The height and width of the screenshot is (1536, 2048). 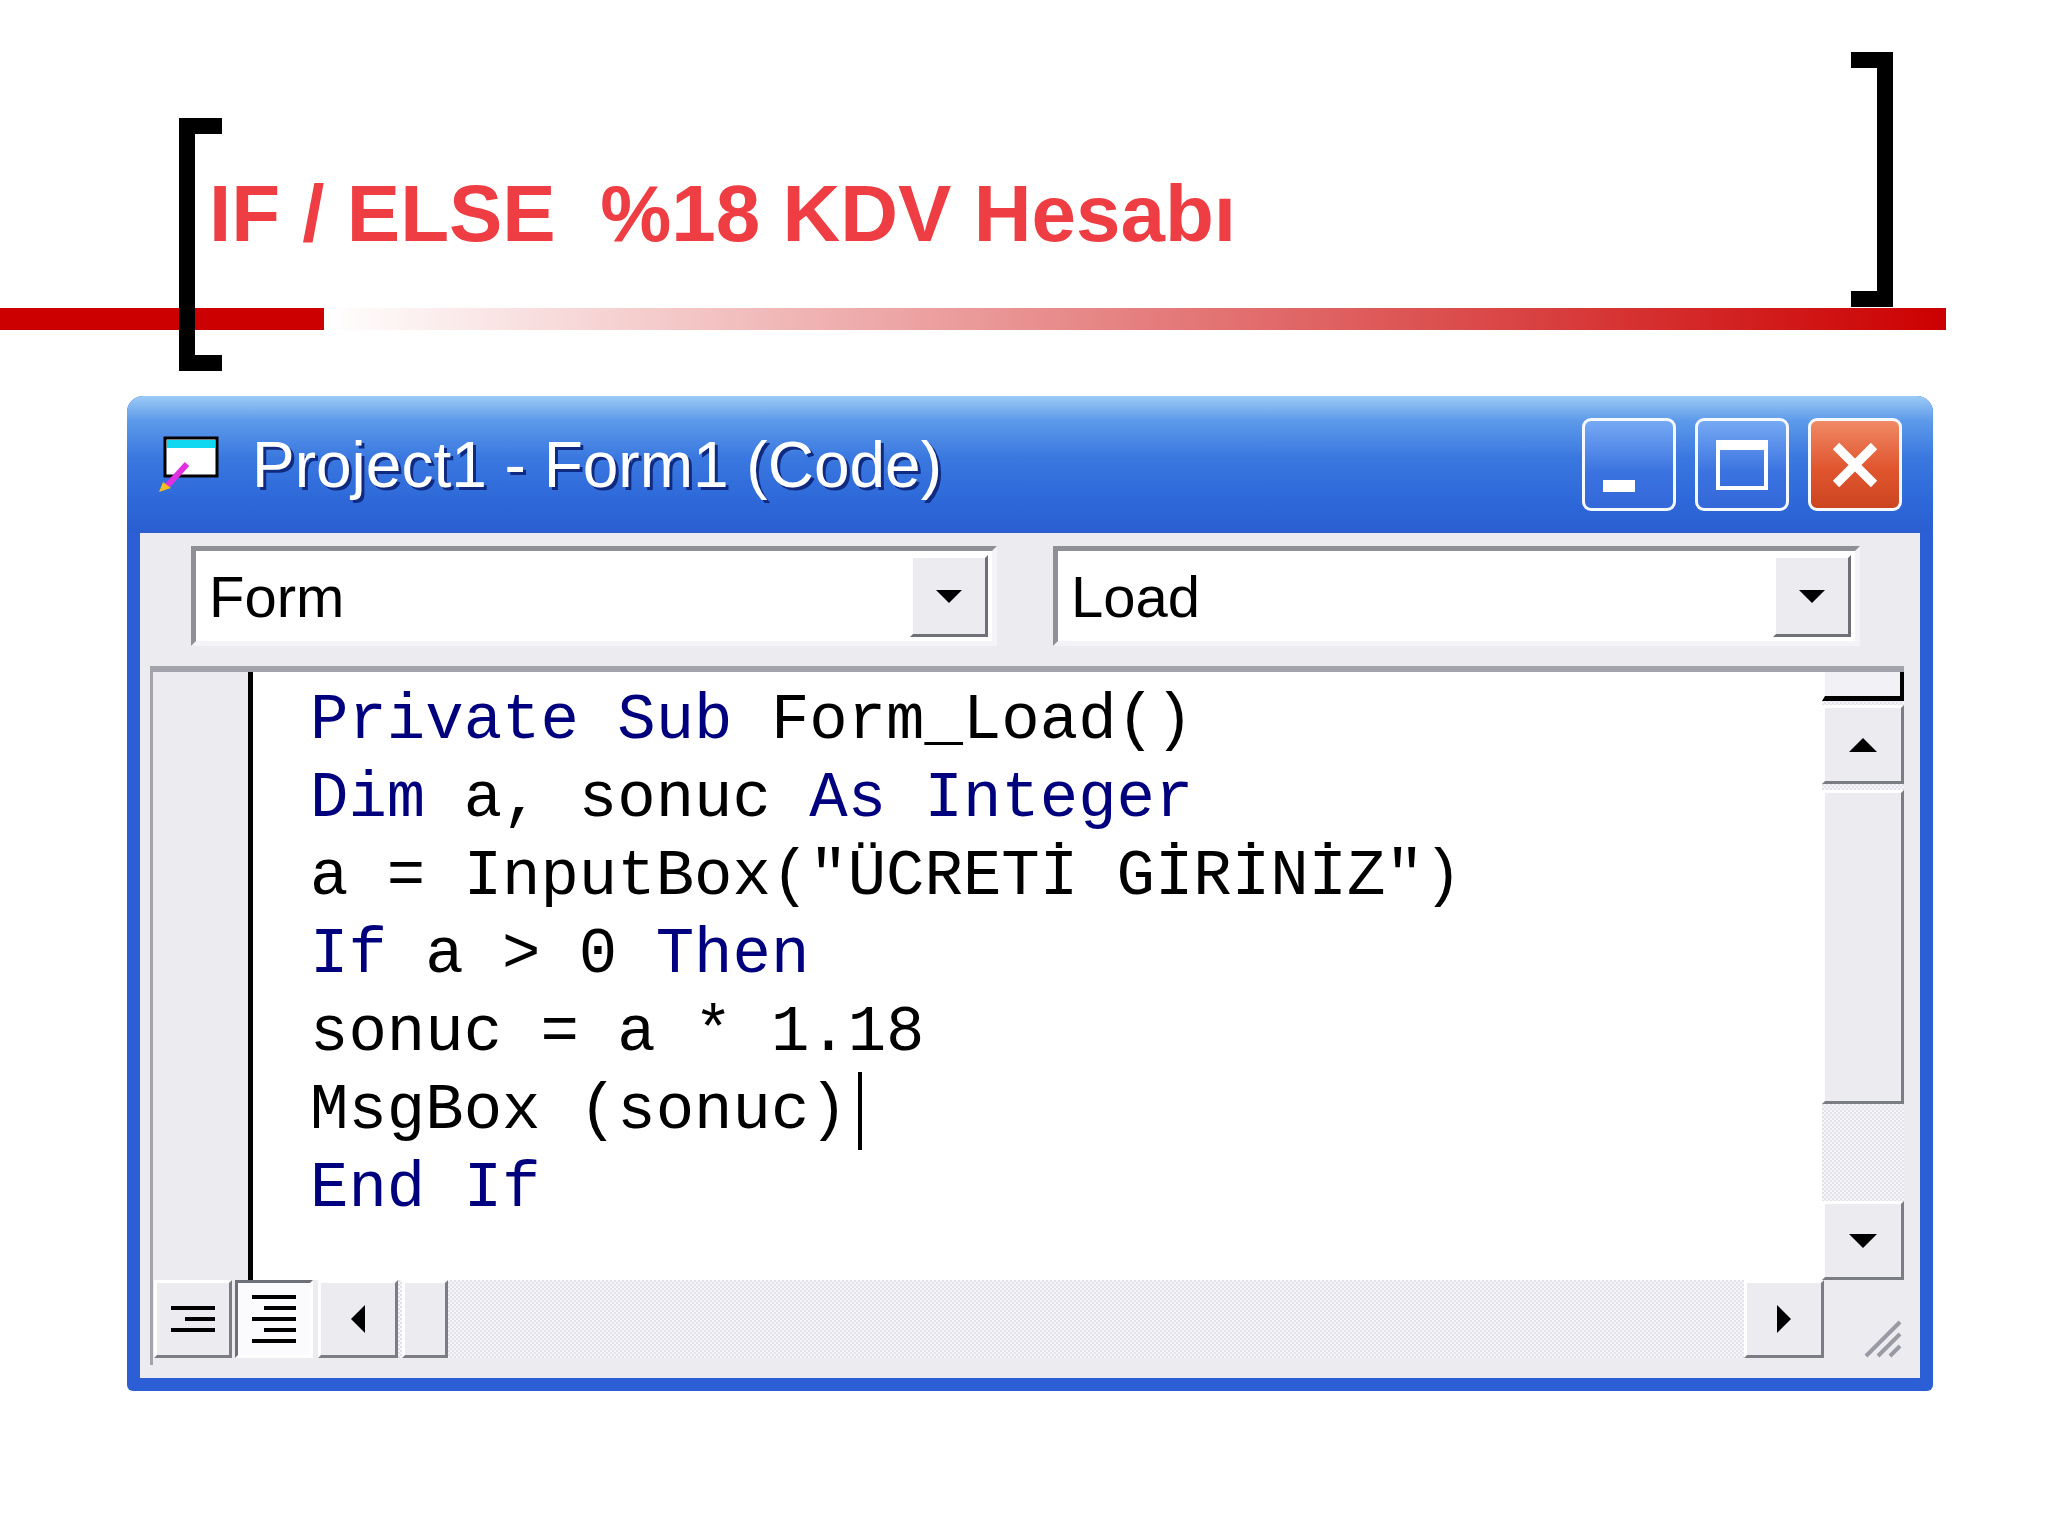 What do you see at coordinates (1456, 596) in the screenshot?
I see `procedure-dropdown: Load` at bounding box center [1456, 596].